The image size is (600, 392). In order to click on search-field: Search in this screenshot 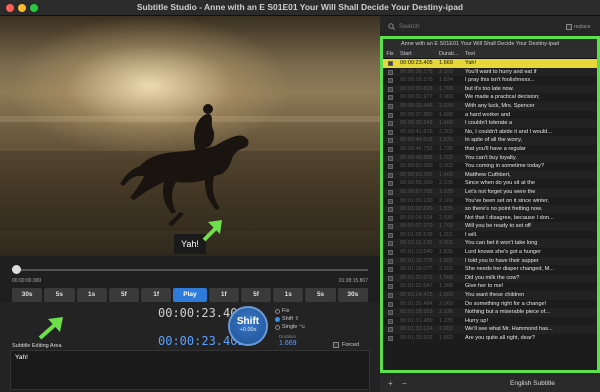, I will do `click(469, 26)`.